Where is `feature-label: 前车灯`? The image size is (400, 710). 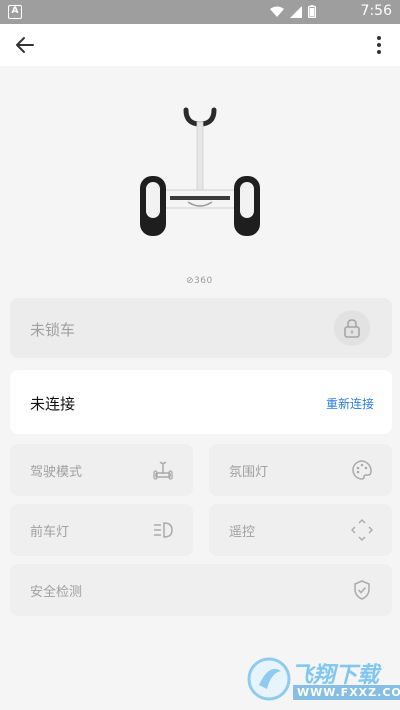
feature-label: 前车灯 is located at coordinates (50, 532).